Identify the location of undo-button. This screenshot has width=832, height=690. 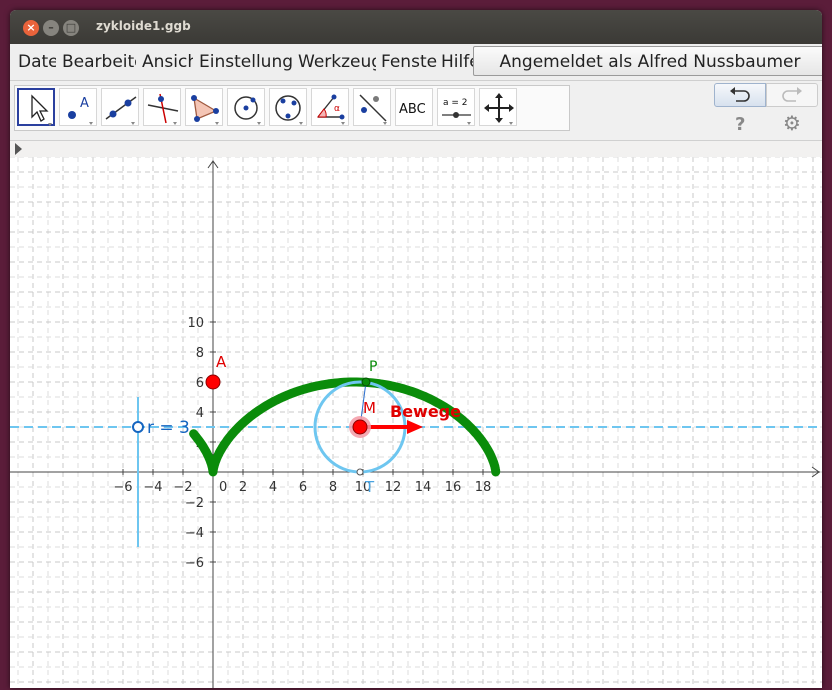
(740, 95).